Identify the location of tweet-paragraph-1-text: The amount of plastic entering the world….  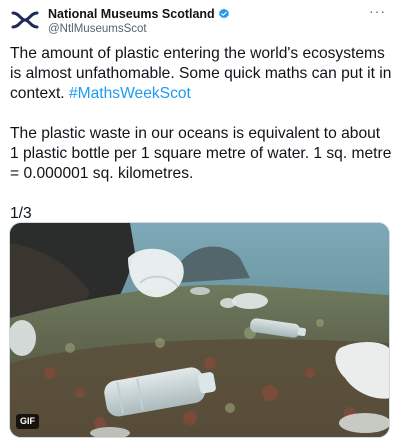
(201, 73).